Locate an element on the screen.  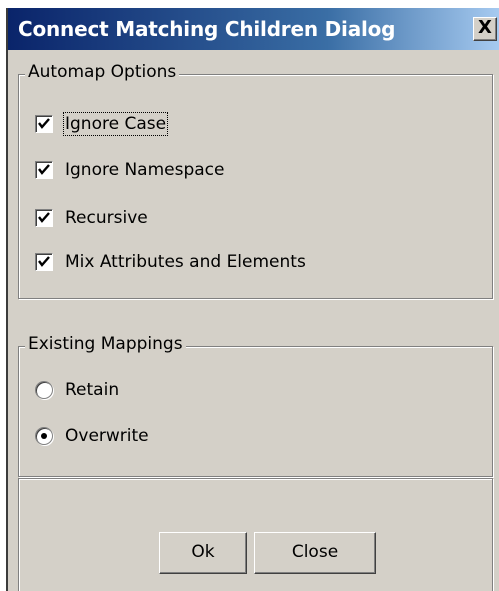
ignore-case-checkbox is located at coordinates (44, 124).